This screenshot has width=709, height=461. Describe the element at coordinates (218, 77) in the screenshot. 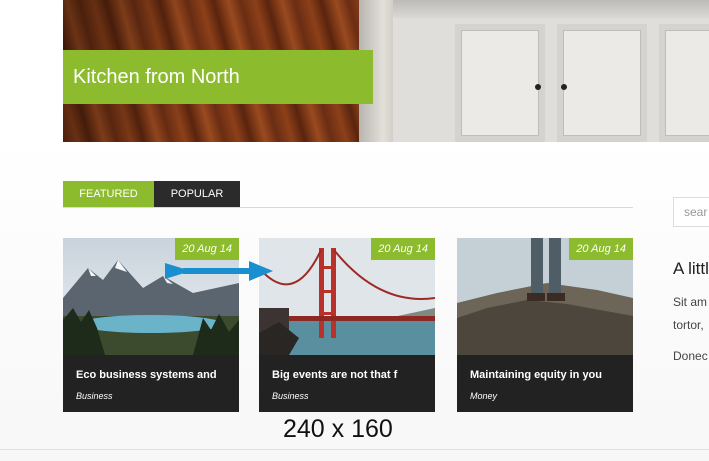

I see `hero-title: Kitchen from North` at that location.